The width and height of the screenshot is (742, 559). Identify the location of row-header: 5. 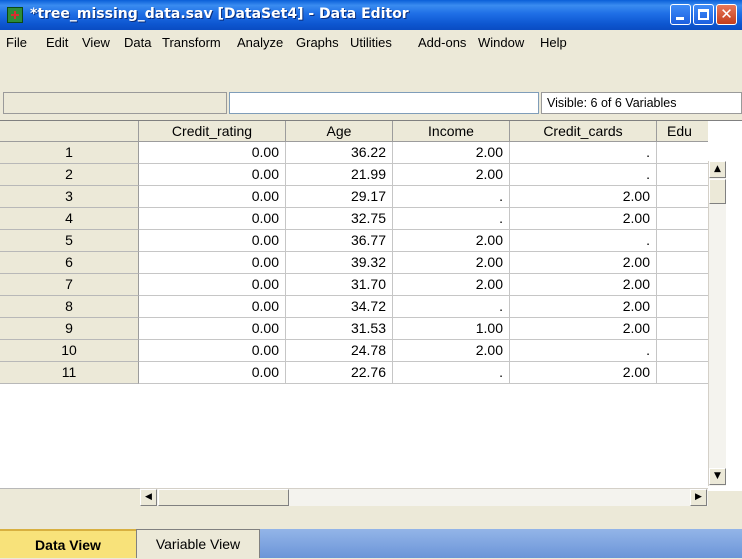
(69, 241).